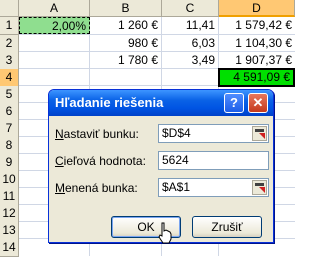 This screenshot has width=320, height=257. I want to click on row-header-5: 5, so click(9, 95).